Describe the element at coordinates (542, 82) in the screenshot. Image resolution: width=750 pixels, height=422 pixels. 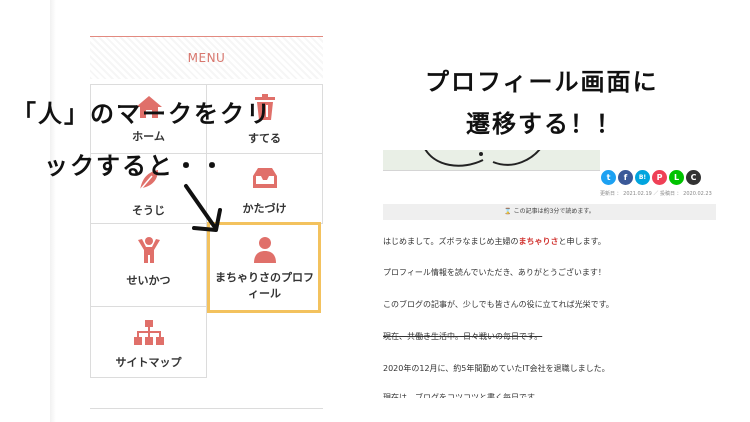
I see `annotation-right-line1: プロフィール画面に` at that location.